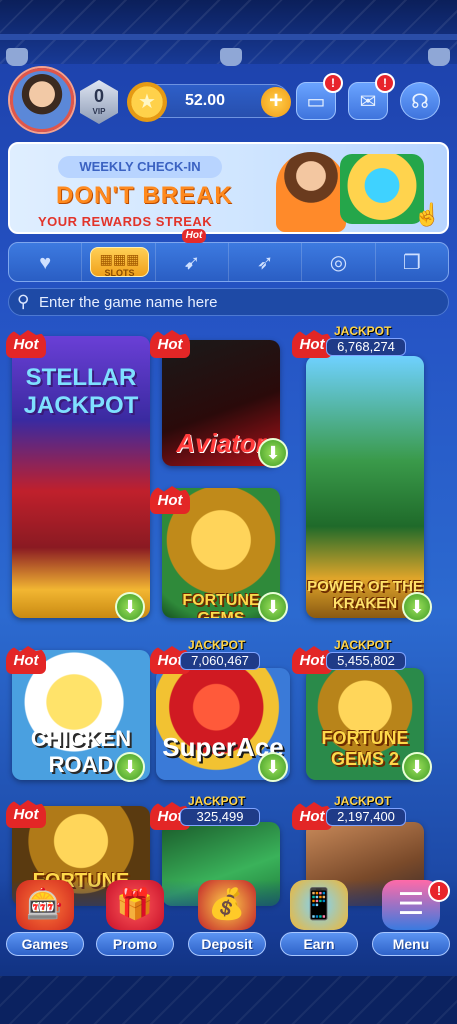  I want to click on support-button: ☊, so click(420, 101).